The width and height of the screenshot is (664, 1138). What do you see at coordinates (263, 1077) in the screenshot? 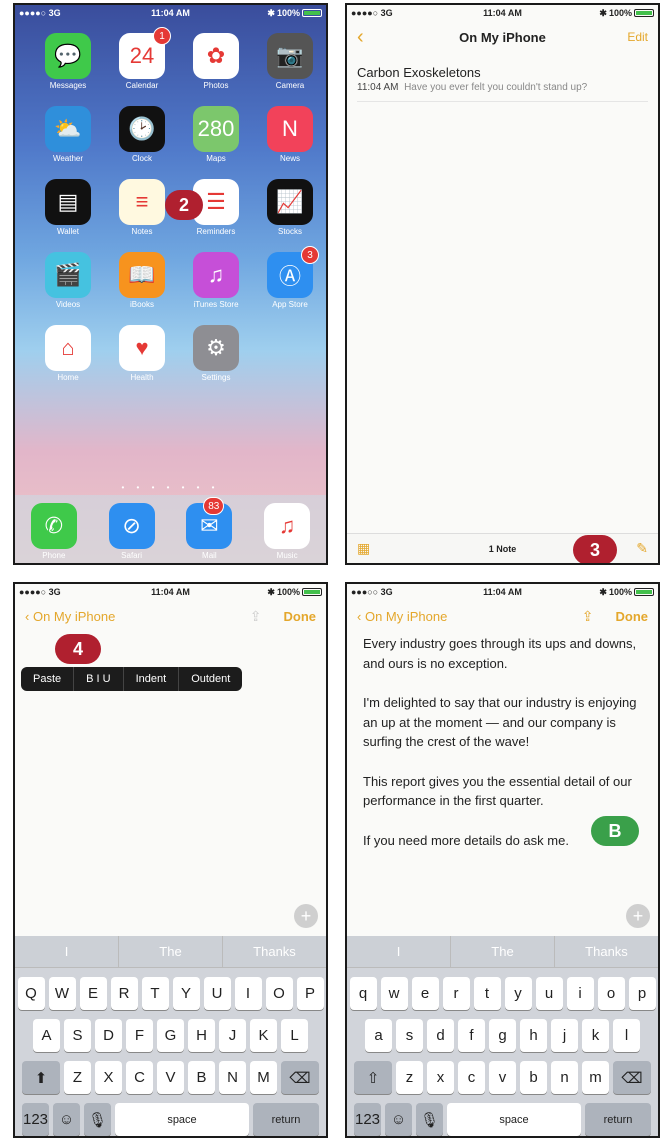
I see `key: M` at bounding box center [263, 1077].